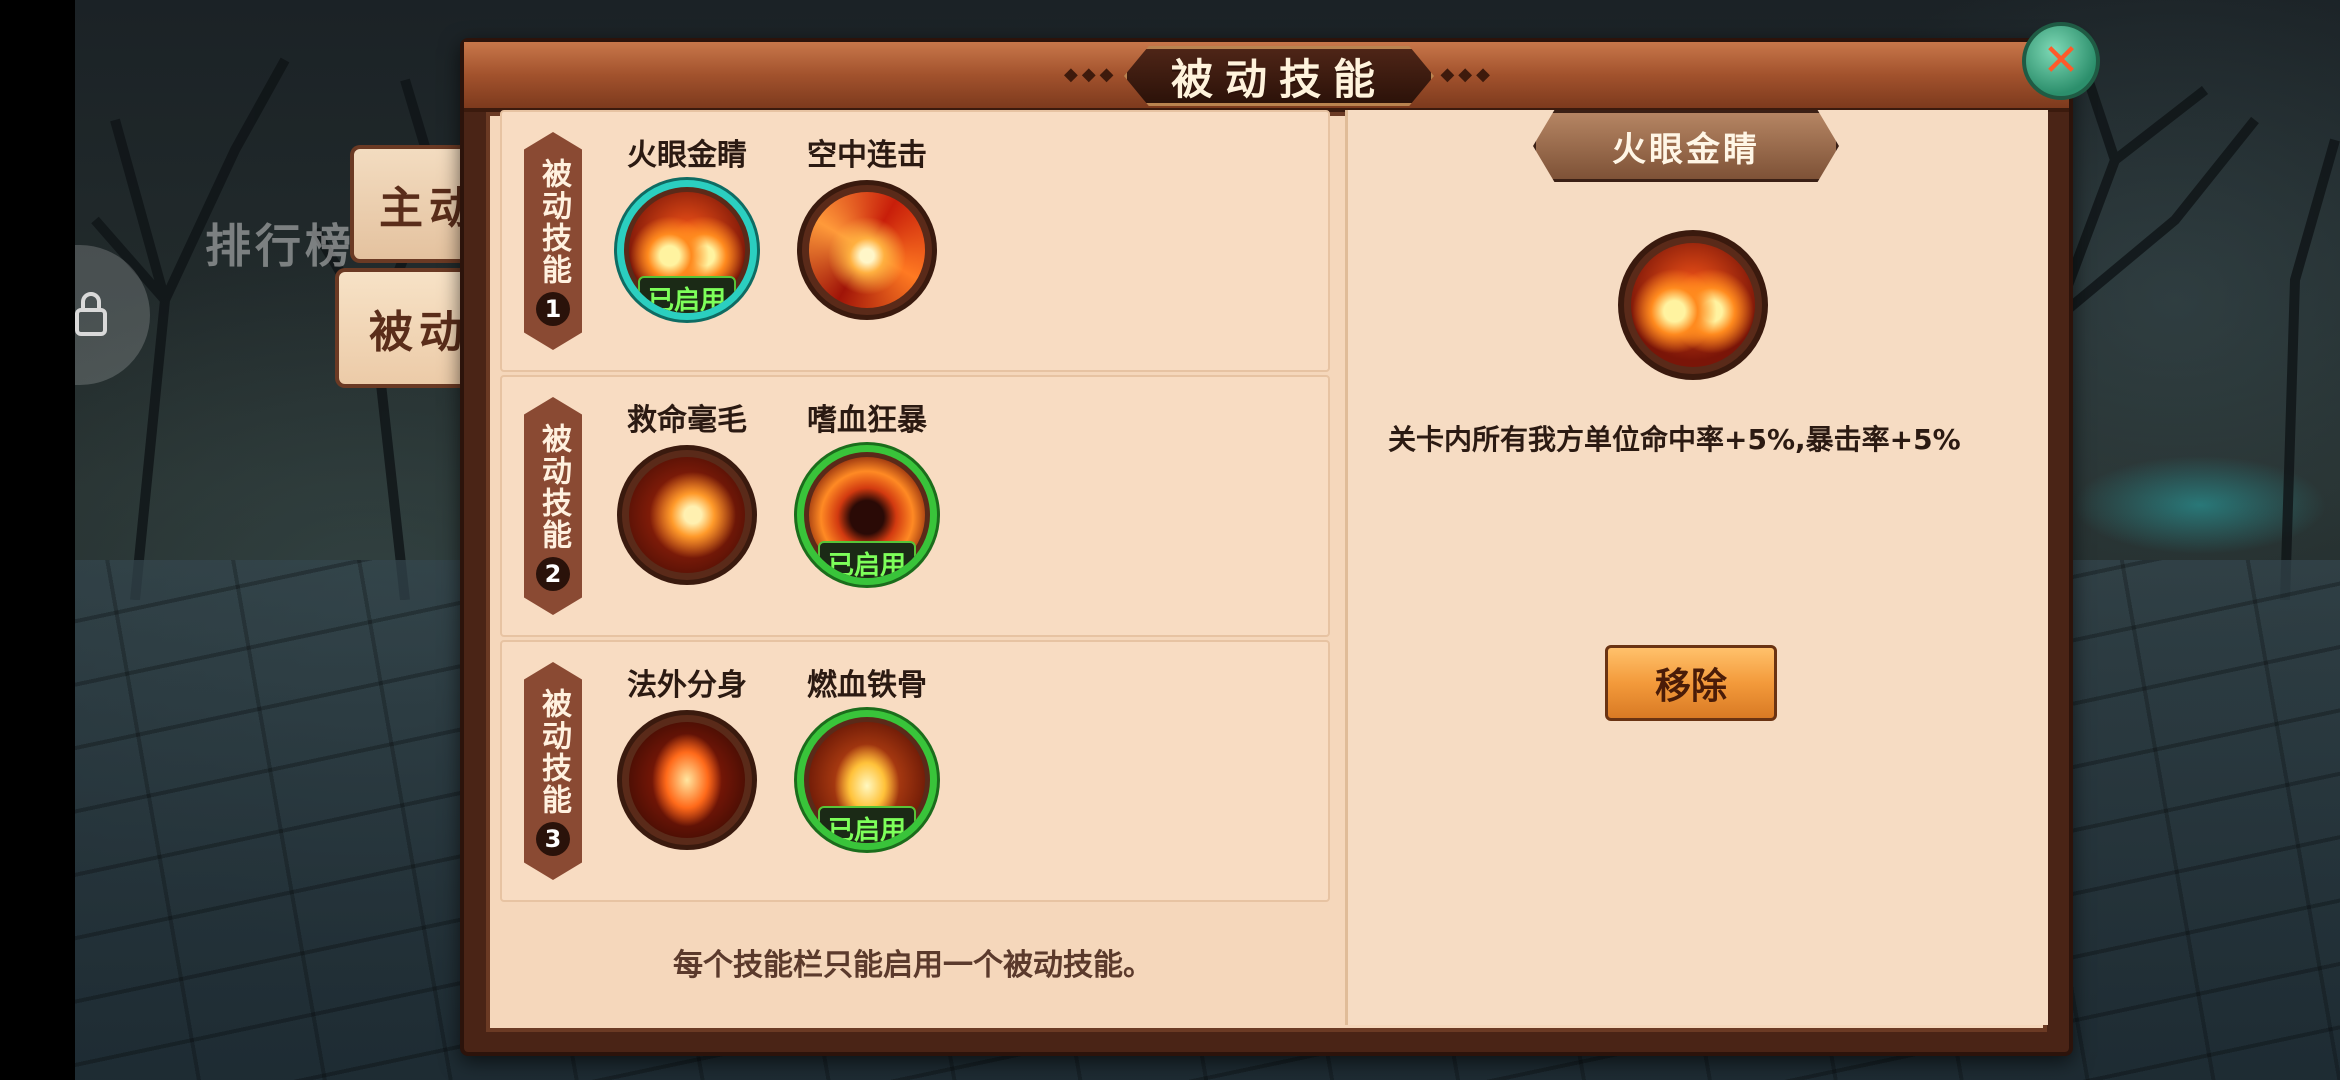  Describe the element at coordinates (1467, 74) in the screenshot. I see `title-right-ornament: ◆◆◆` at that location.